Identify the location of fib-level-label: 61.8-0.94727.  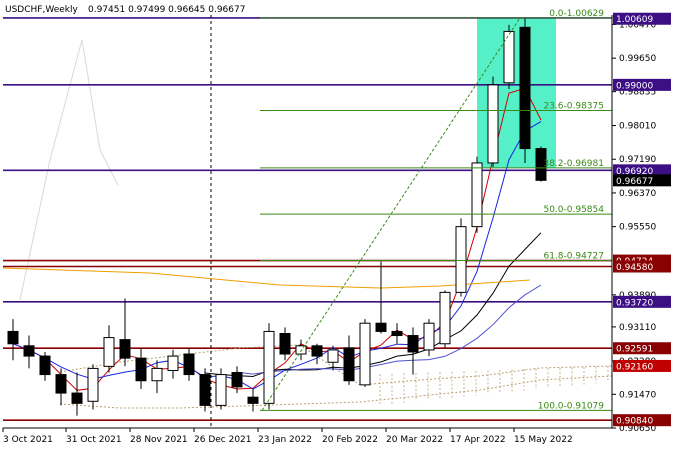
(573, 256).